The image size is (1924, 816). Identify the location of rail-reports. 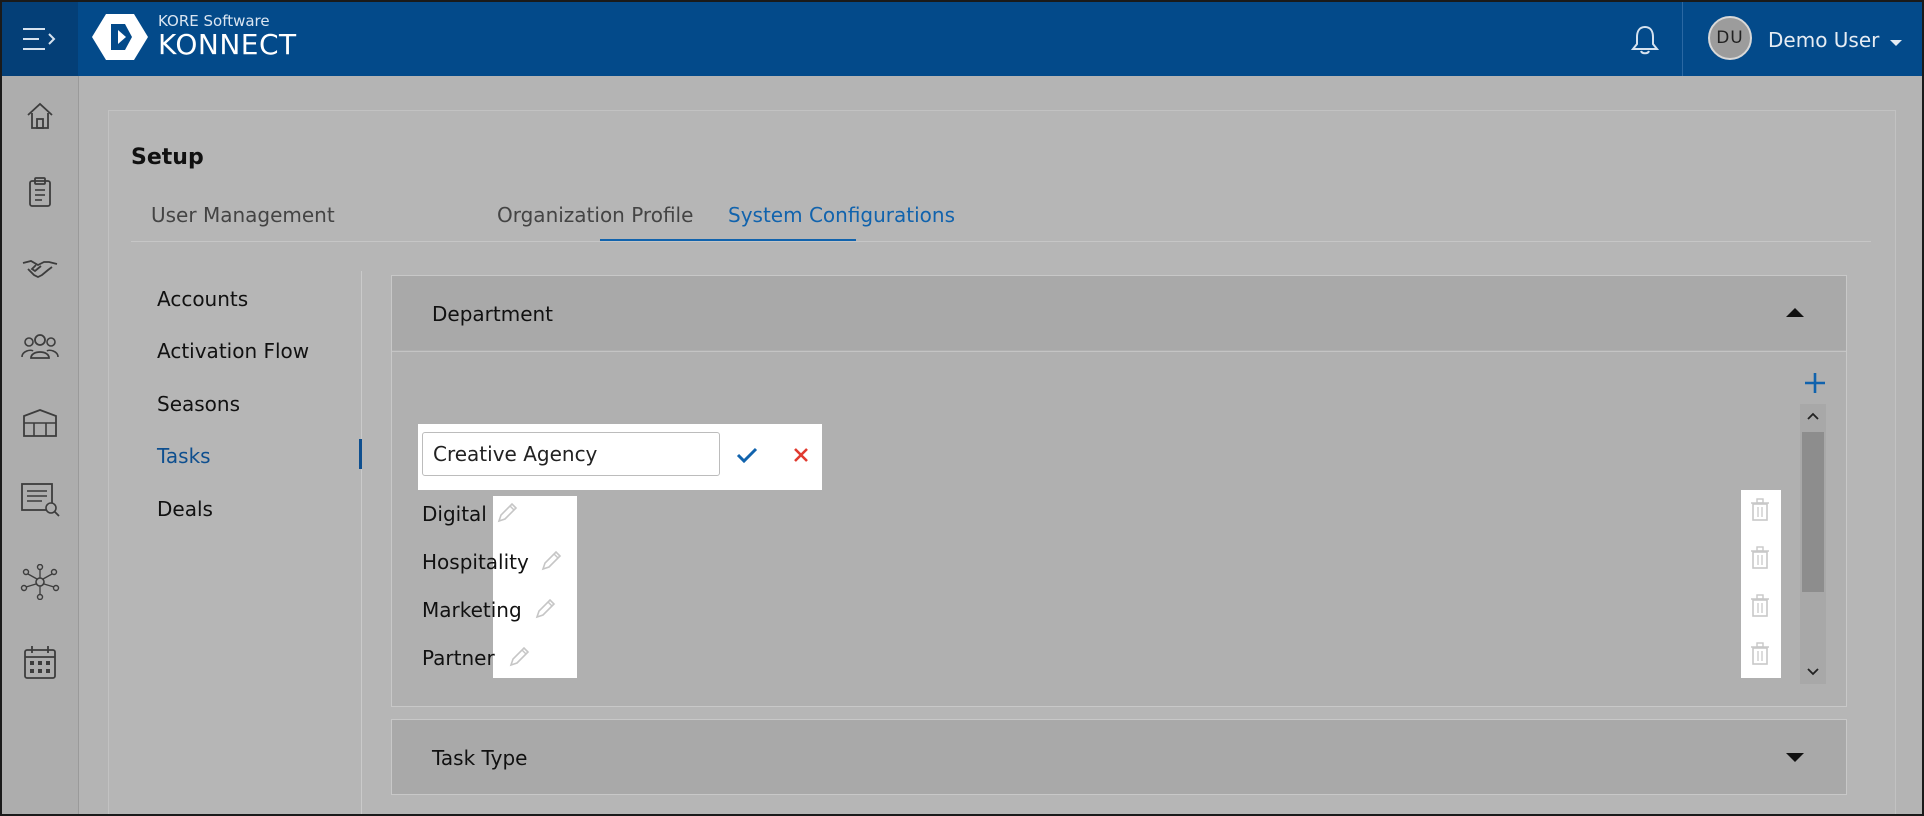
(40, 500).